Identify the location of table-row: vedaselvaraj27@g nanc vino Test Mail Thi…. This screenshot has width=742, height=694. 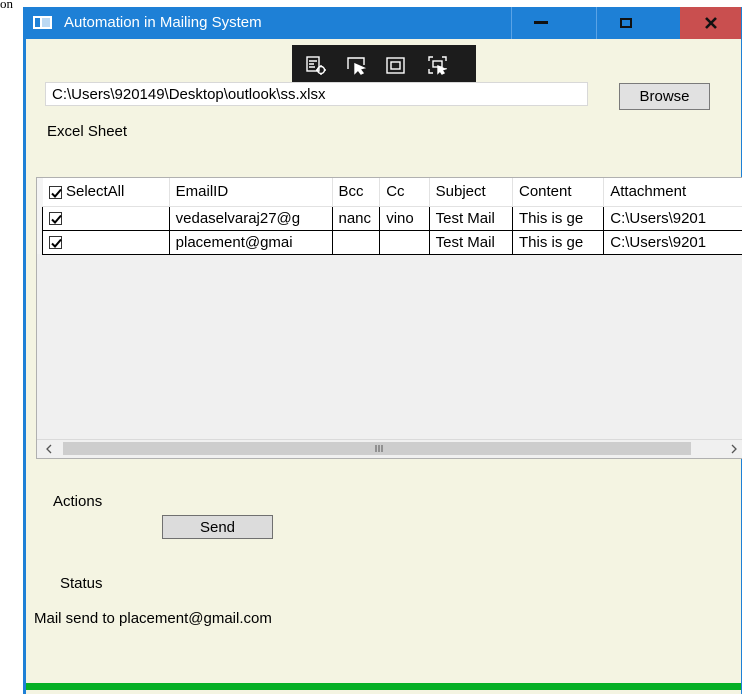
(389, 218).